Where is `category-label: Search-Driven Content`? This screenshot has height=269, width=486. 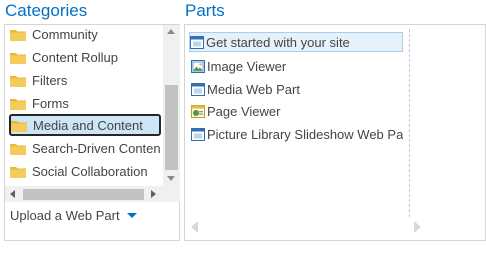
category-label: Search-Driven Content is located at coordinates (96, 148).